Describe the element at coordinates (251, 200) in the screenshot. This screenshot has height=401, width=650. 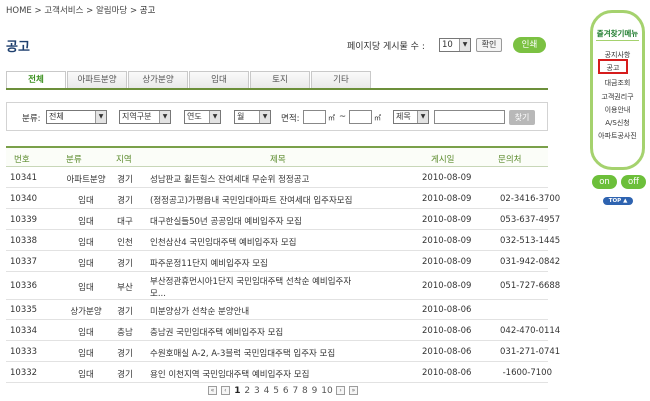
I see `row-title-link: (정정공고)가평읍내 국민임대아파트 잔여세대 입주자모집` at that location.